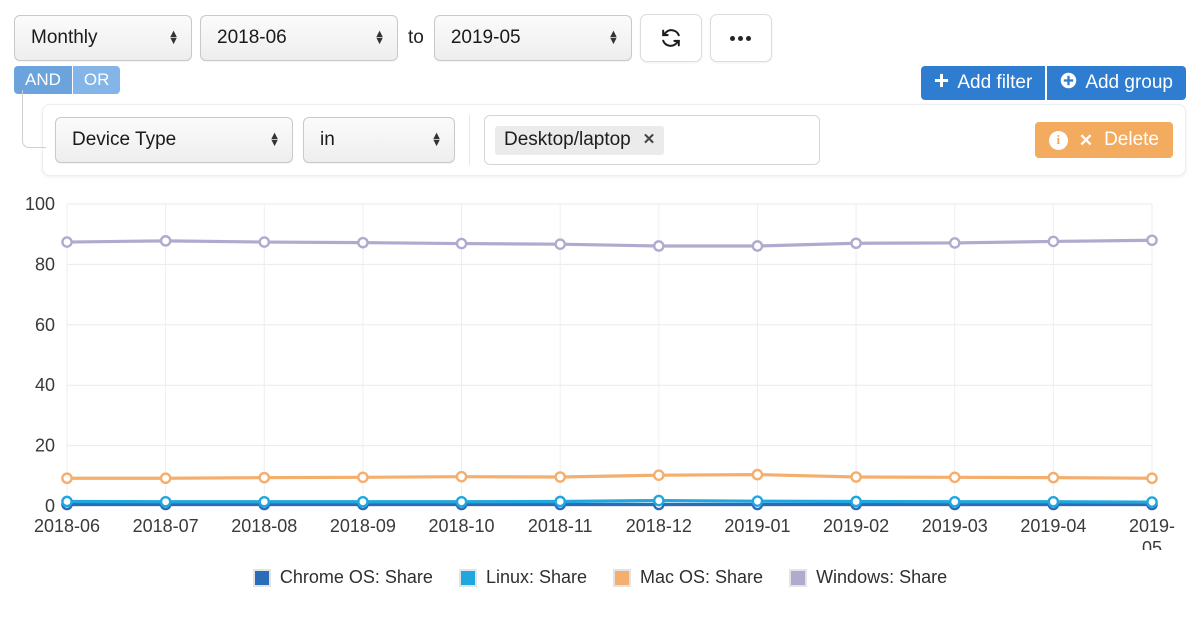  What do you see at coordinates (532, 38) in the screenshot?
I see `date-to-select: 2019-05 ▲ ▼` at bounding box center [532, 38].